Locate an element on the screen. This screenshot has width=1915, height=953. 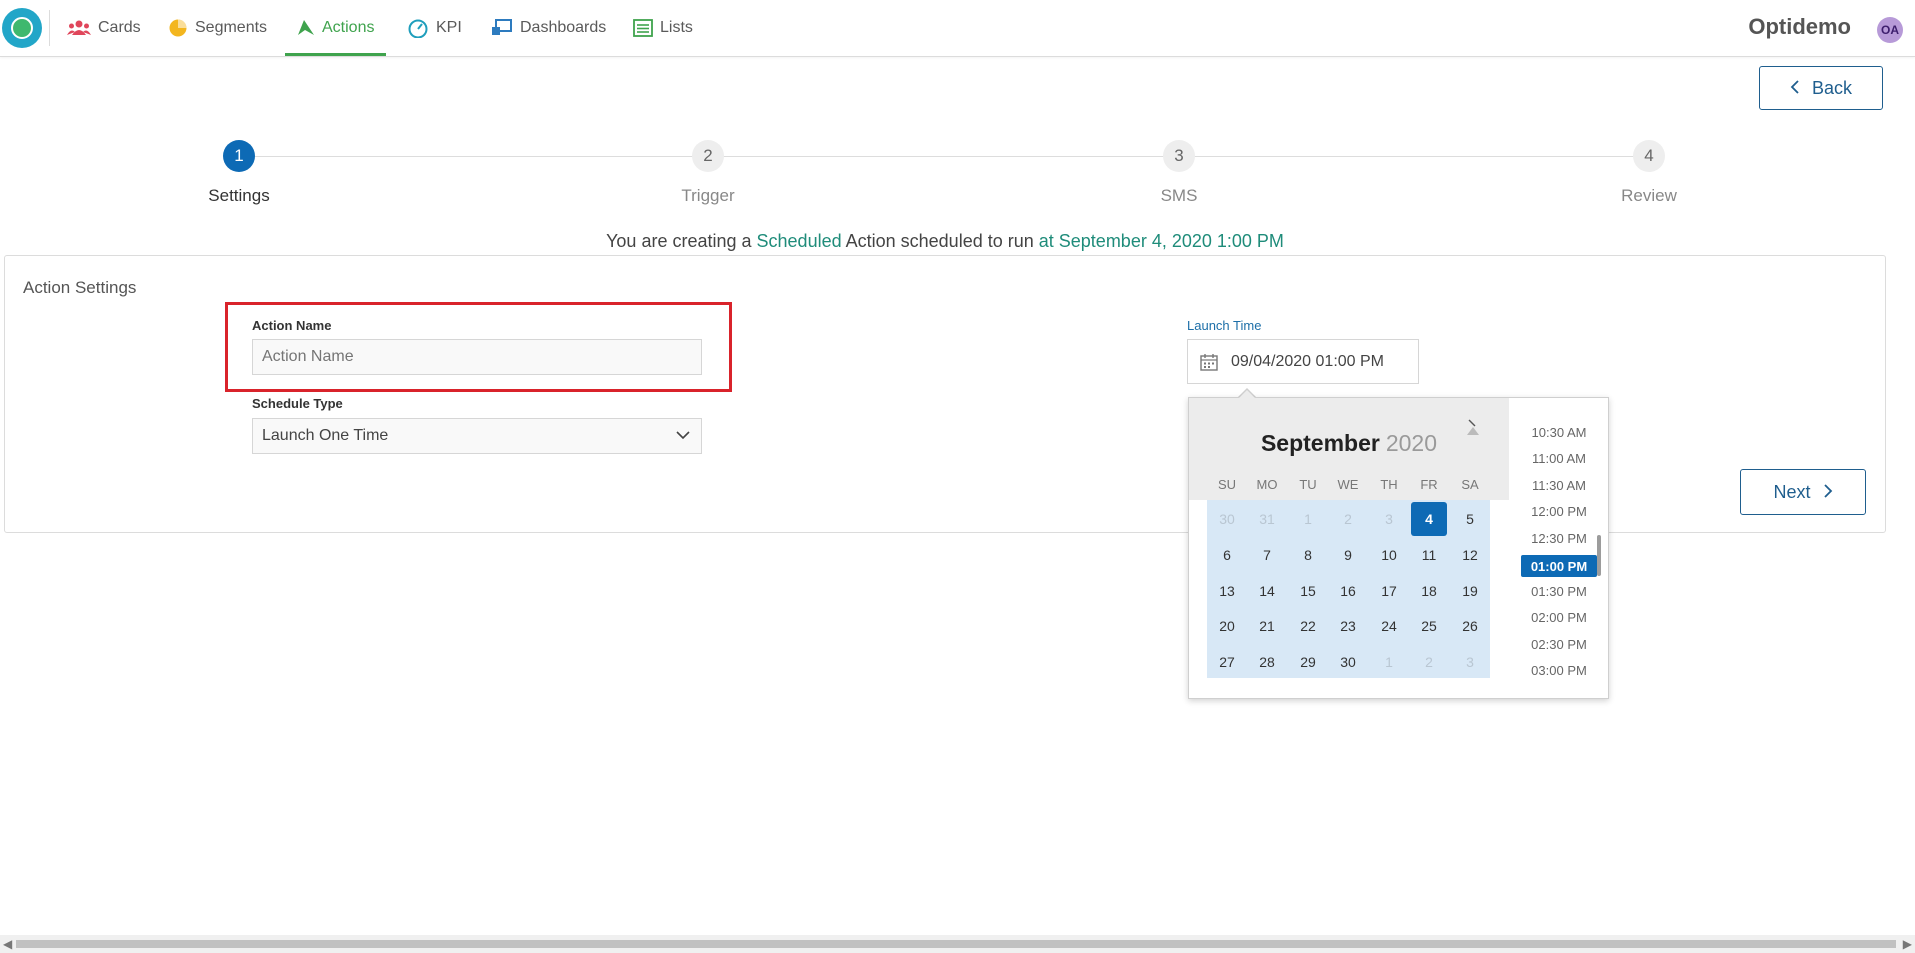
time-option: 02:00 PM is located at coordinates (1559, 617).